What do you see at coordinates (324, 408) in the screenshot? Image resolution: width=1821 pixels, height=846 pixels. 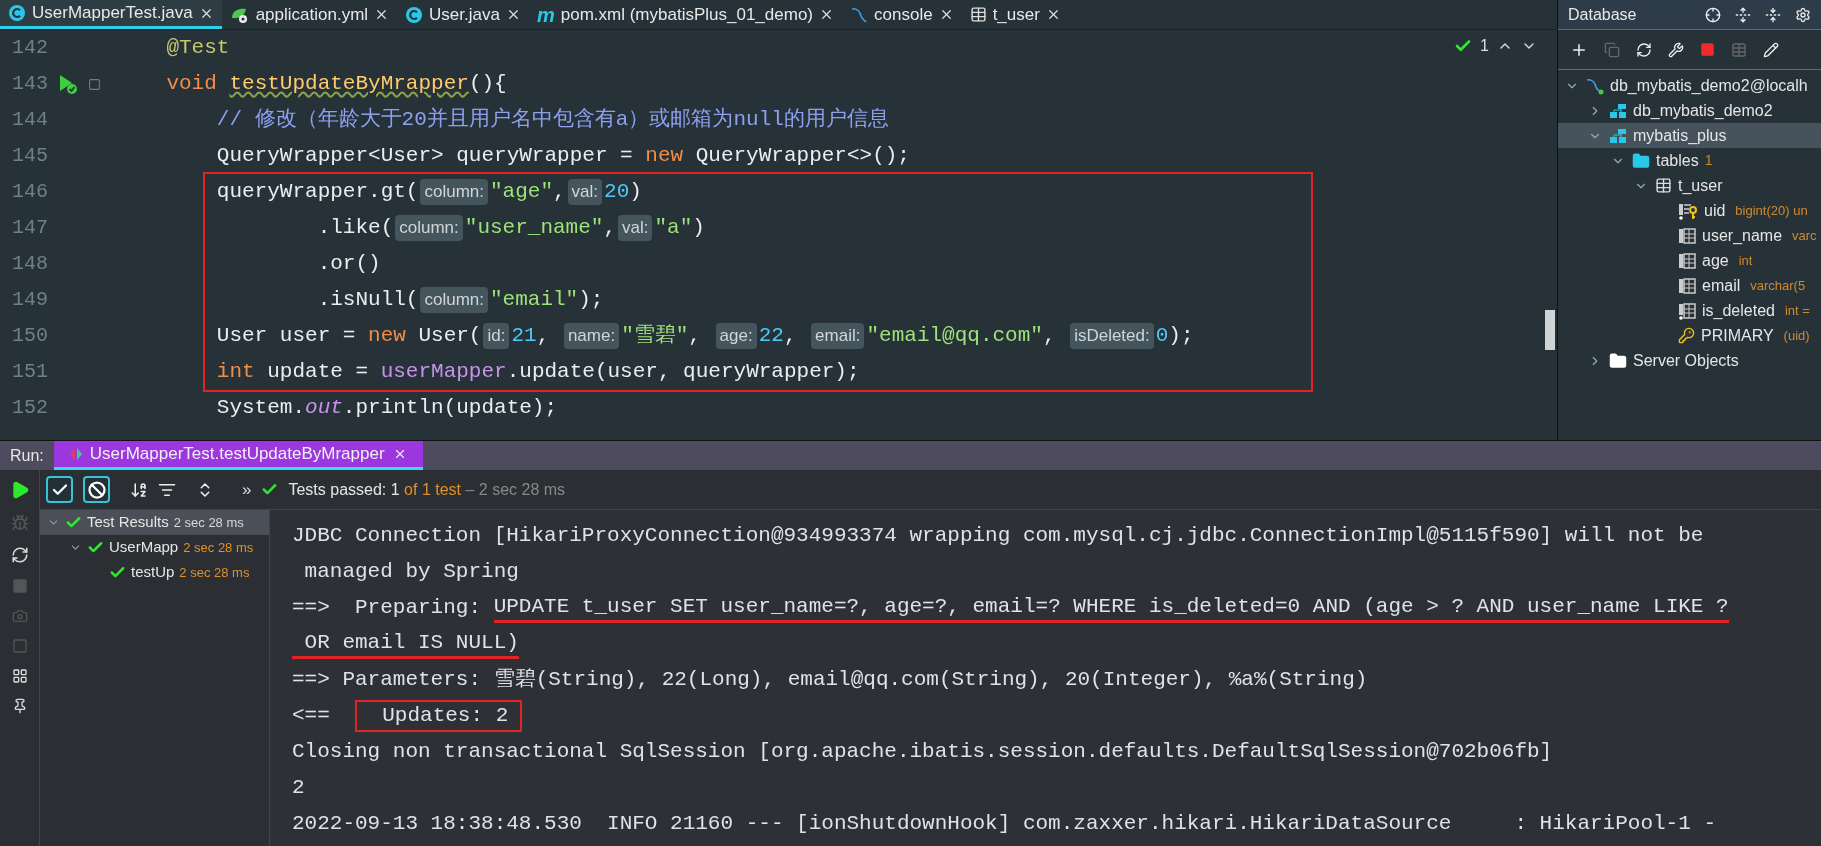 I see `code-token: out` at bounding box center [324, 408].